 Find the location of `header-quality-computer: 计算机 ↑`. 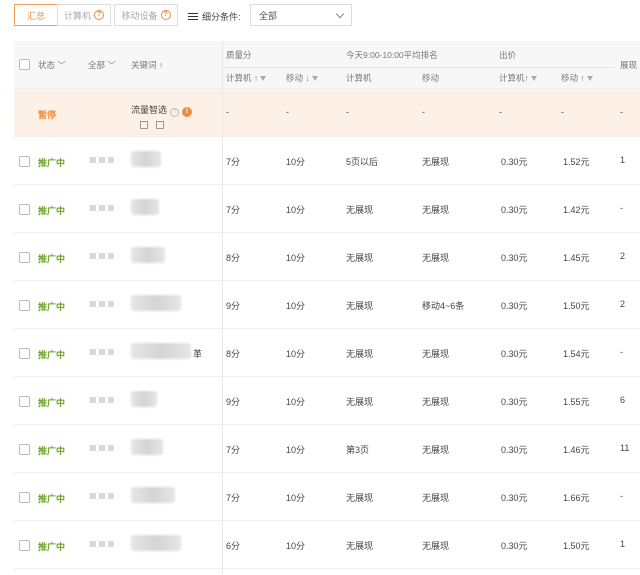

header-quality-computer: 计算机 ↑ is located at coordinates (246, 78).